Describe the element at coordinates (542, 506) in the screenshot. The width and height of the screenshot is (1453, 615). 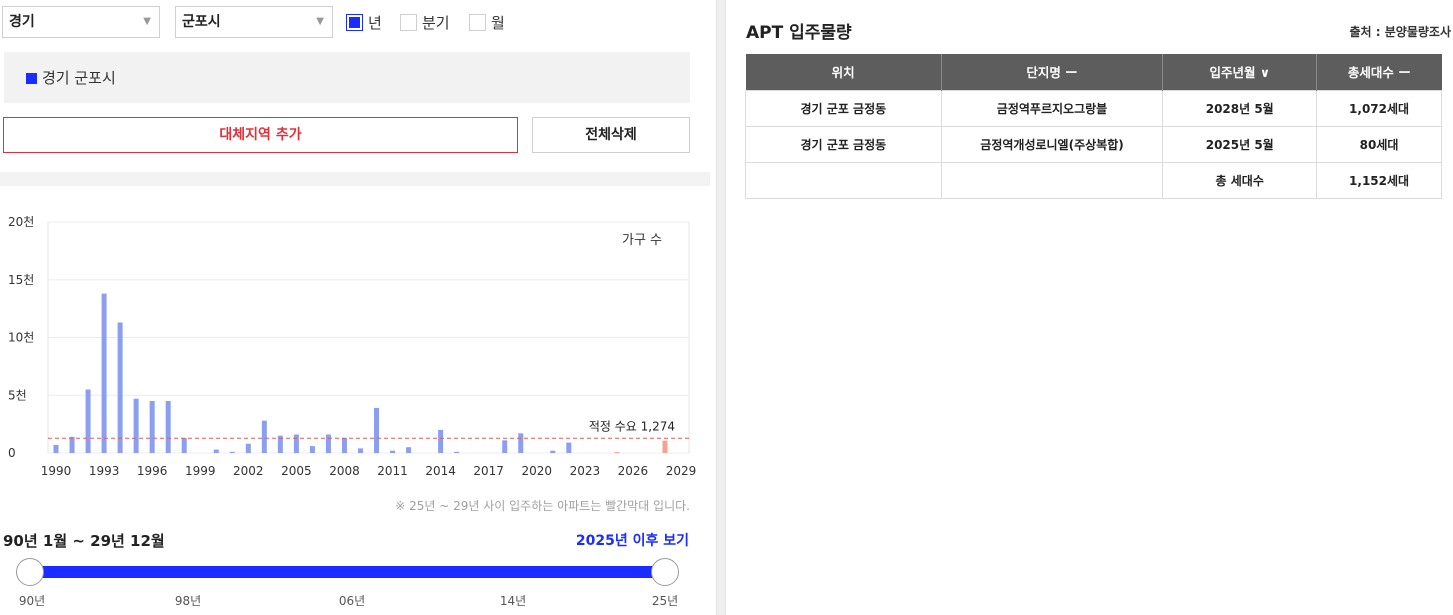
I see `chart-note: ※ 25년 ~ 29년 사이 입주하는 아파트는 빨간막대 입니다.` at that location.